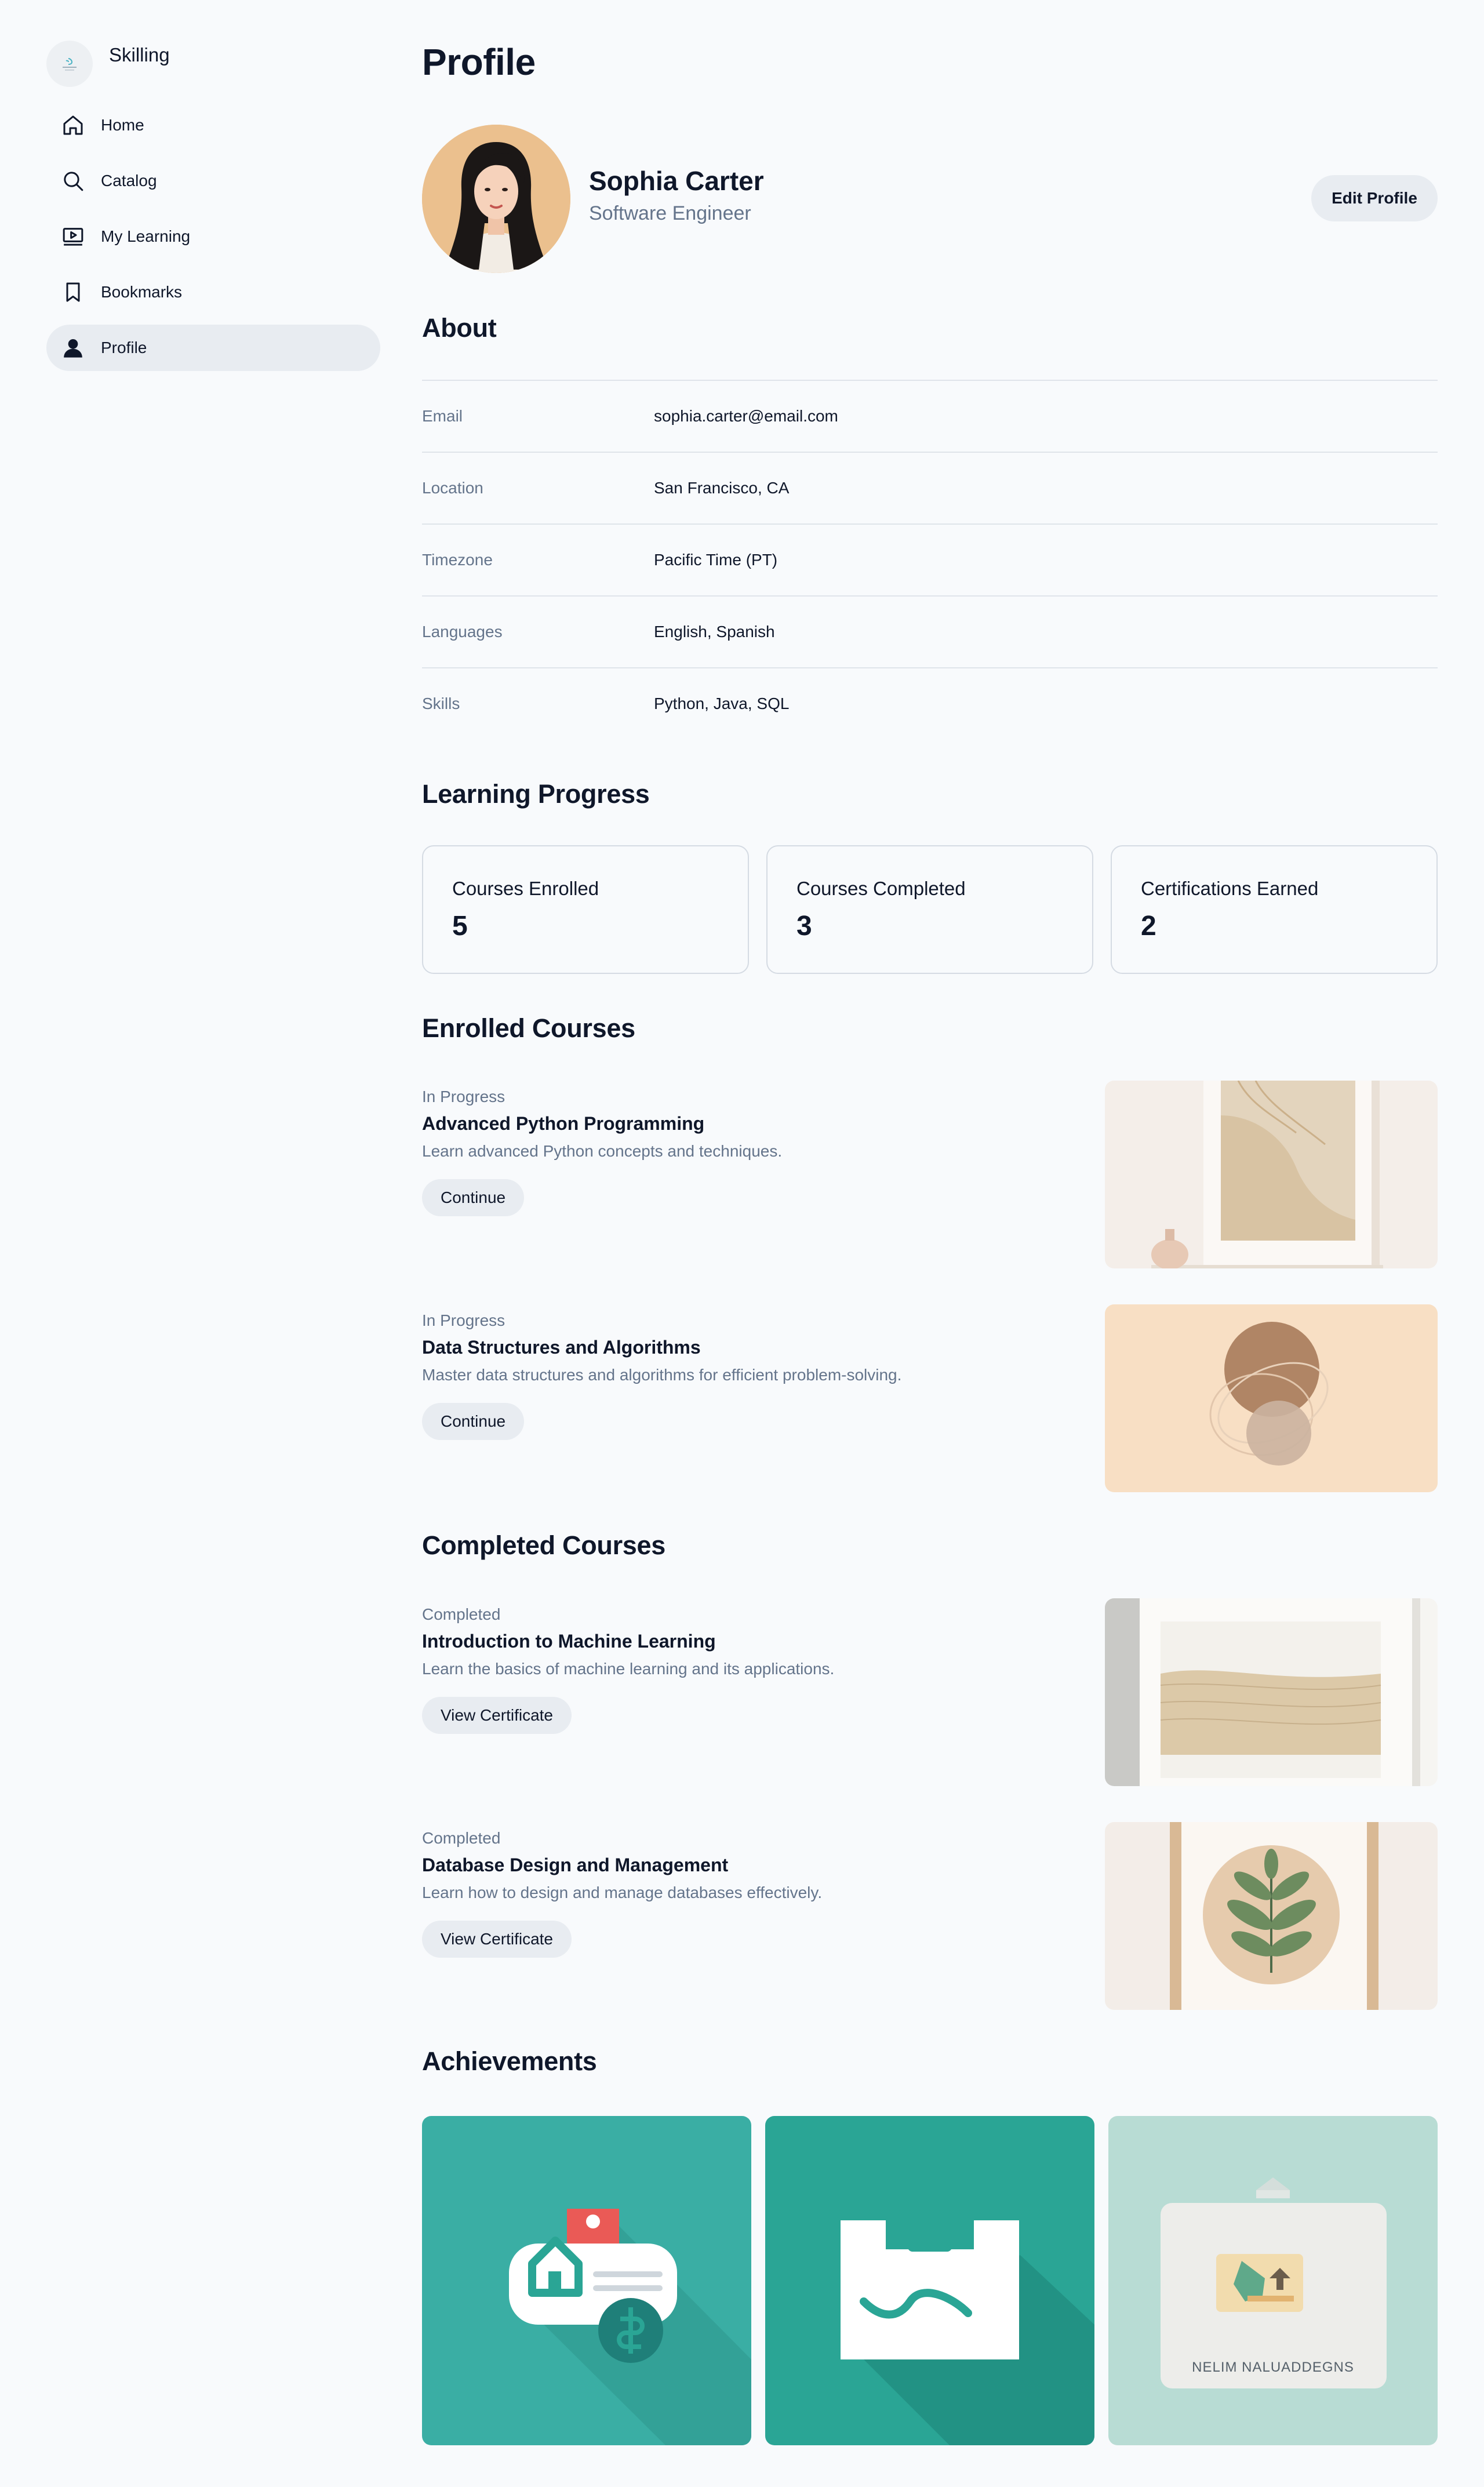 The height and width of the screenshot is (2487, 1484). What do you see at coordinates (213, 125) in the screenshot?
I see `sidebar-item-home: Home` at bounding box center [213, 125].